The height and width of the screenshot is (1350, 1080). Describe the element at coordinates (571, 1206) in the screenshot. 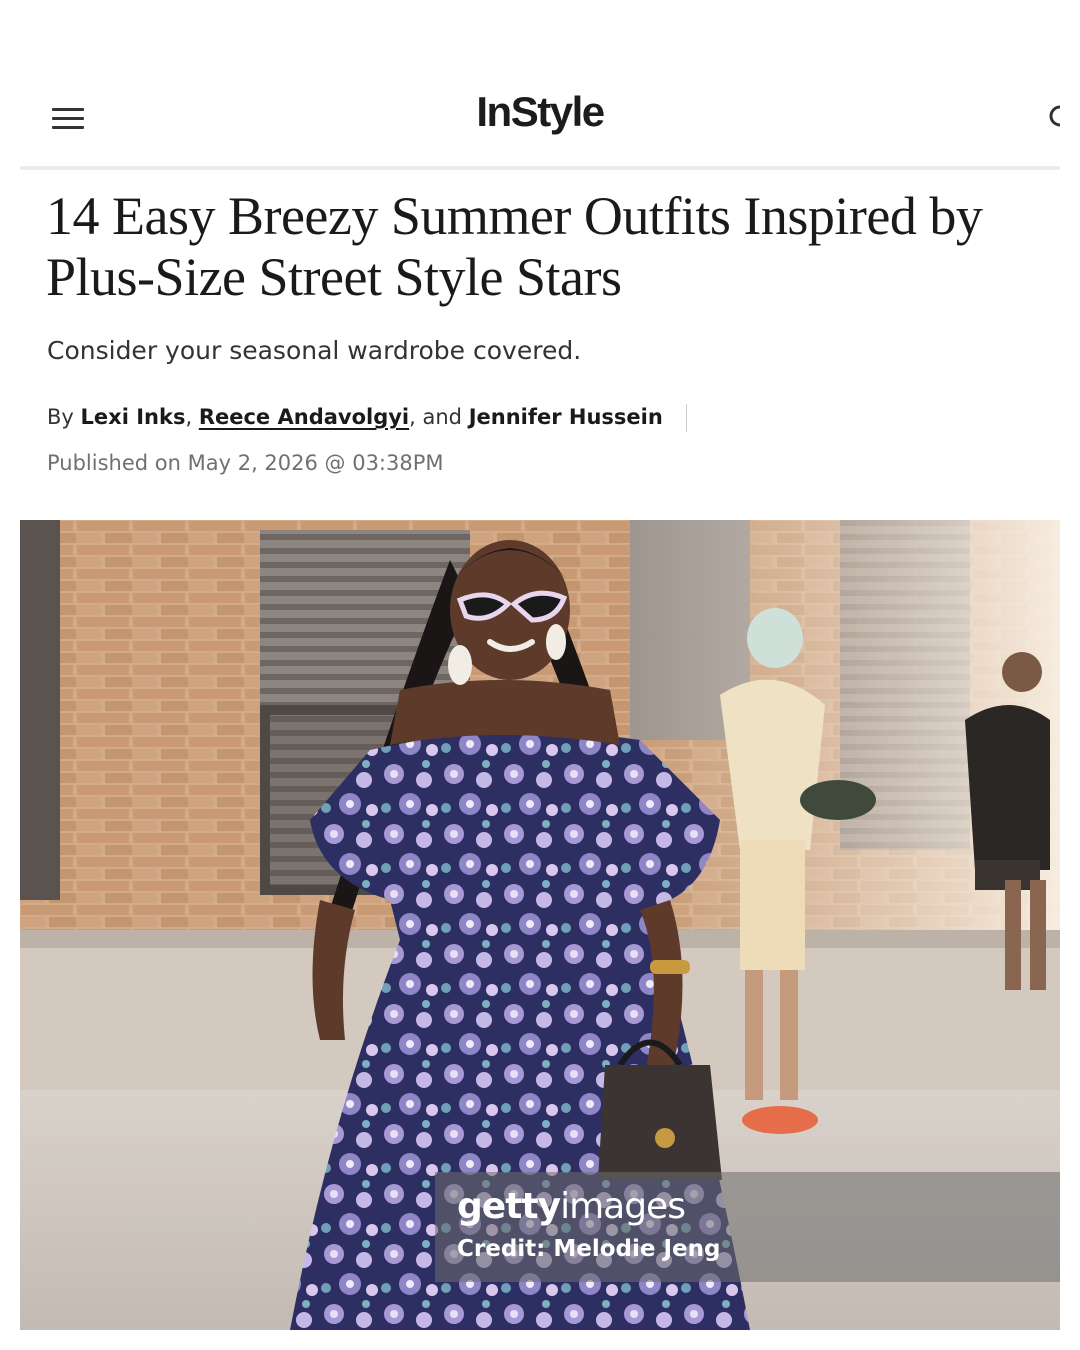

I see `getty-images-watermark: gettyimages` at that location.